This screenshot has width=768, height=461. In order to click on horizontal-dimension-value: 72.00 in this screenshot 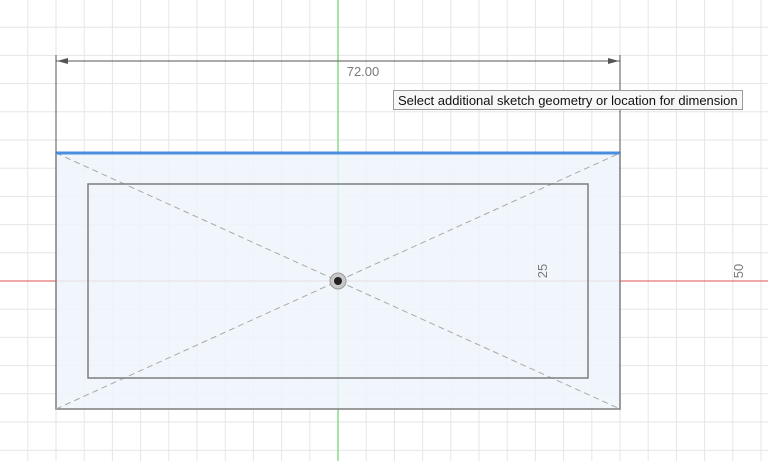, I will do `click(363, 71)`.